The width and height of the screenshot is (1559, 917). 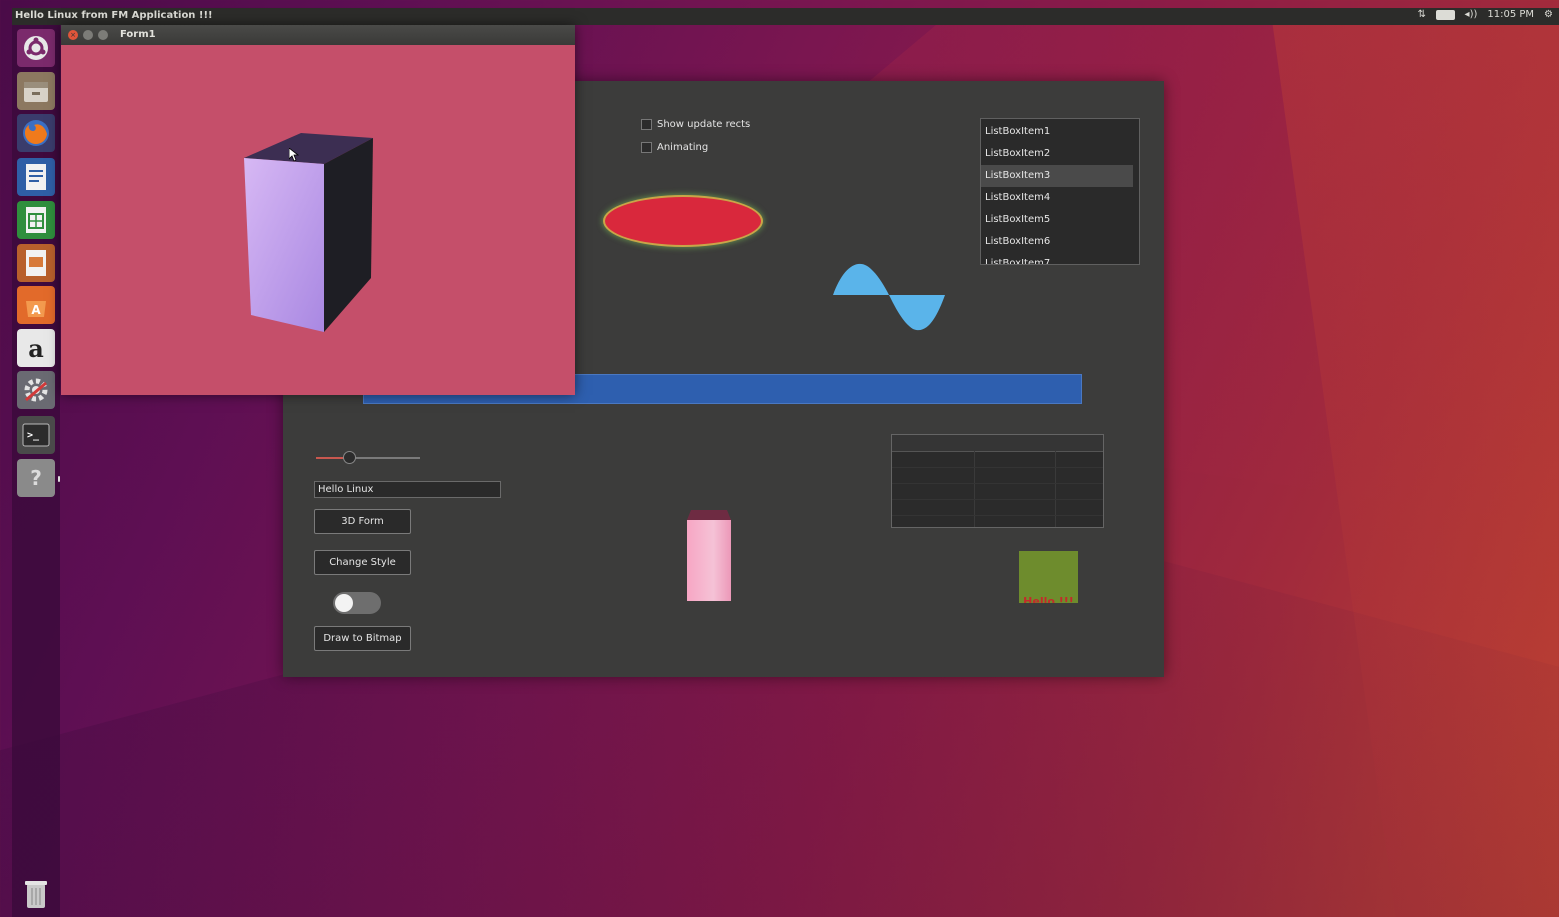 What do you see at coordinates (407, 489) in the screenshot?
I see `text-edit-field: Hello Linux` at bounding box center [407, 489].